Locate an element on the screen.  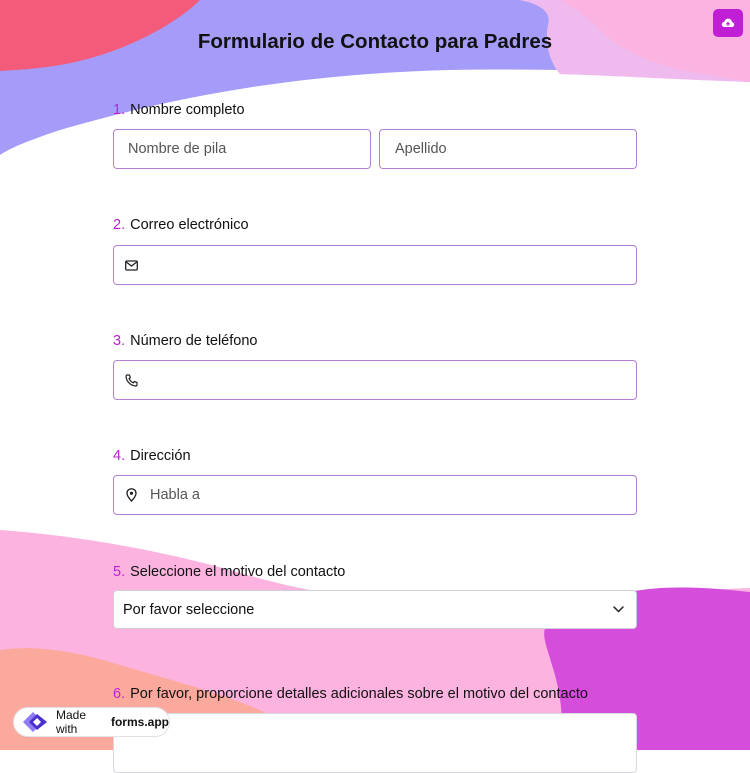
first-name-field is located at coordinates (242, 149).